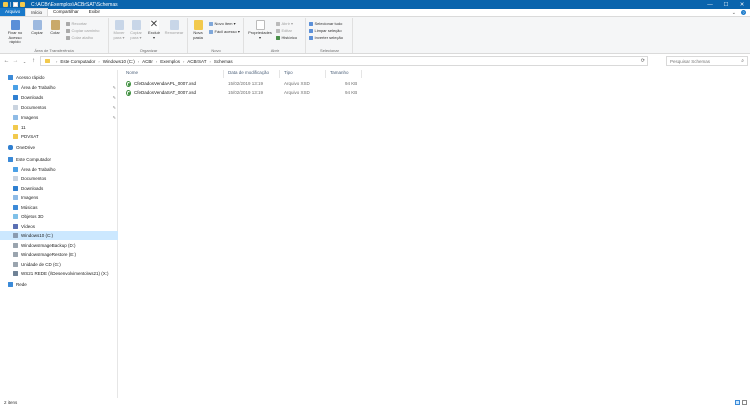 The image size is (750, 407). I want to click on copy-icon, so click(37, 25).